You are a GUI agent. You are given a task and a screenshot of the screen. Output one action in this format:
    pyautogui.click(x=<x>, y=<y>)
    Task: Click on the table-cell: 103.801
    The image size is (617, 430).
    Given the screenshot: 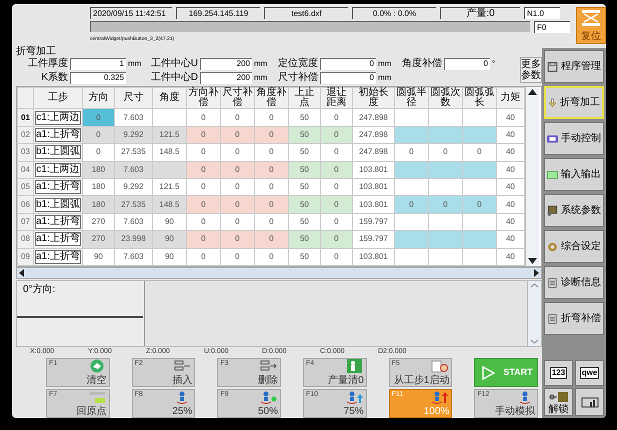 What is the action you would take?
    pyautogui.click(x=373, y=170)
    